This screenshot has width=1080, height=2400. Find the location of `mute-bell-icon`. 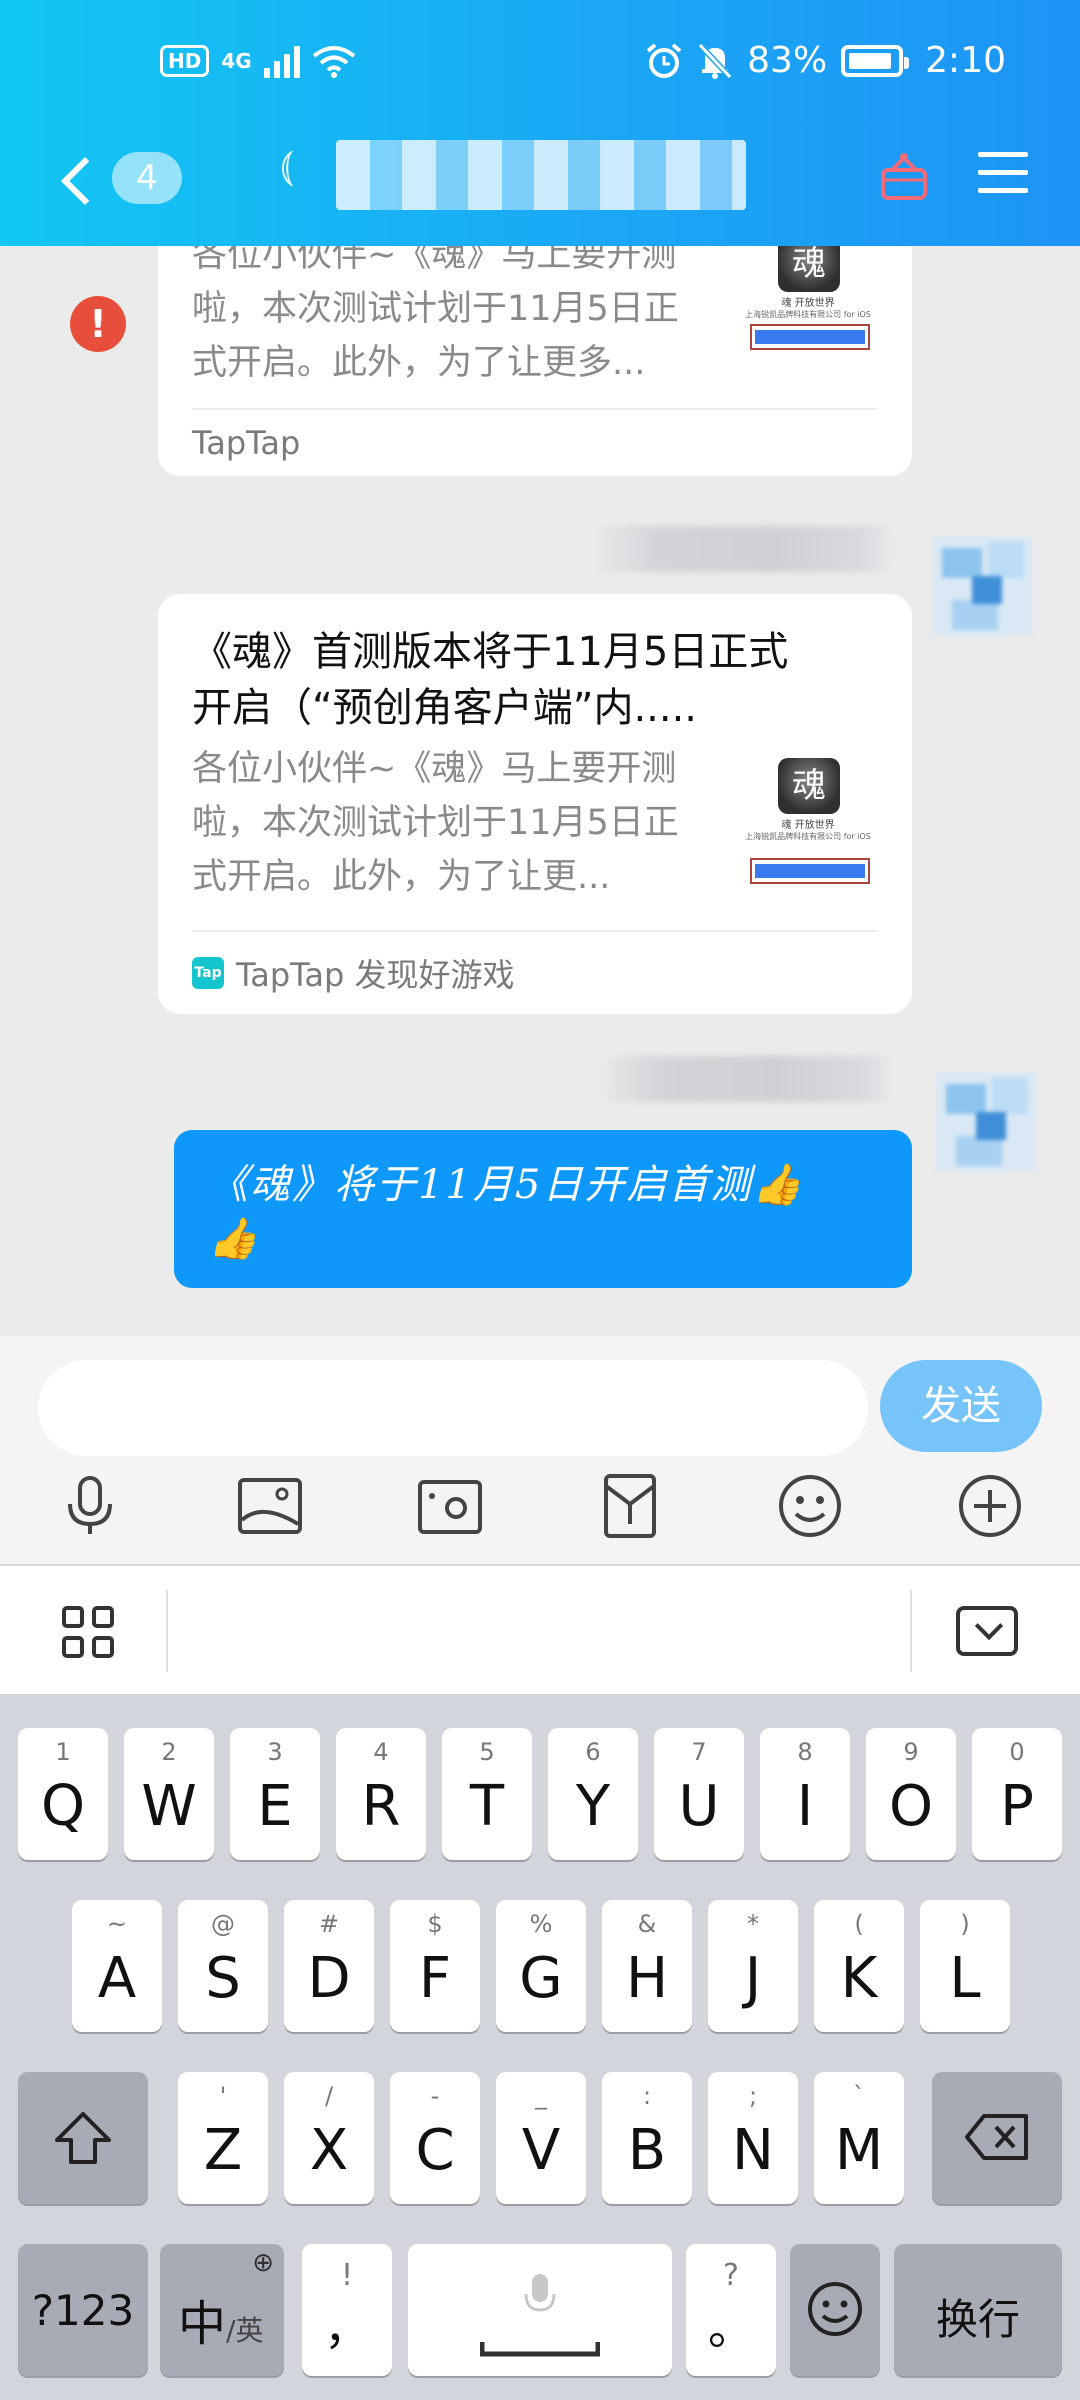

mute-bell-icon is located at coordinates (715, 60).